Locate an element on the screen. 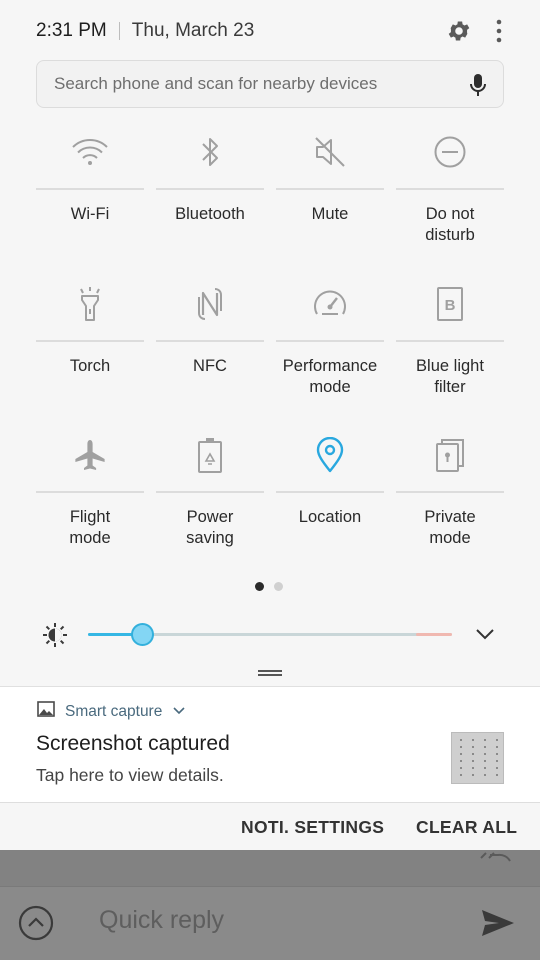 This screenshot has width=540, height=960. background-app: Quick reply is located at coordinates (270, 905).